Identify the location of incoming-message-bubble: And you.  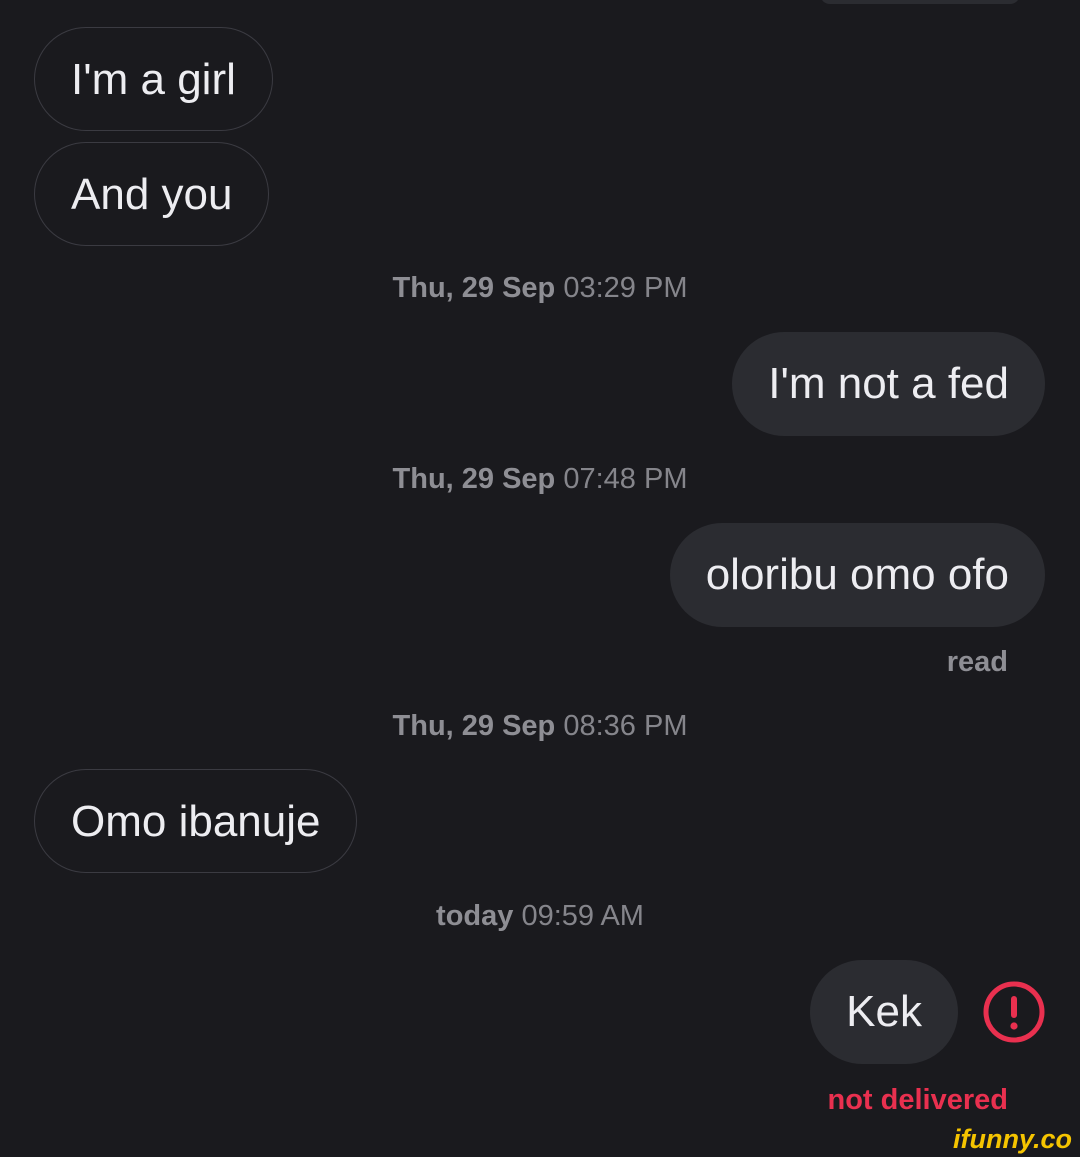
(152, 194).